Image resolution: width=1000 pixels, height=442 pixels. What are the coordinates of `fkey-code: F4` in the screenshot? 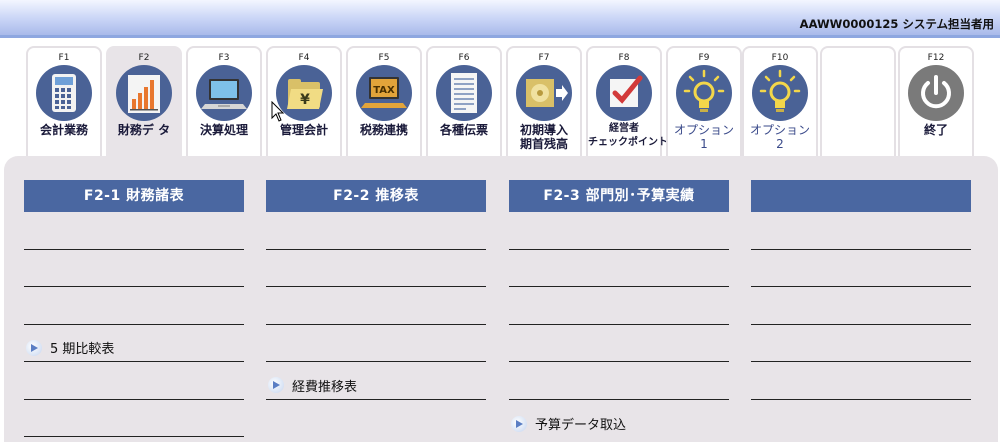 It's located at (304, 58).